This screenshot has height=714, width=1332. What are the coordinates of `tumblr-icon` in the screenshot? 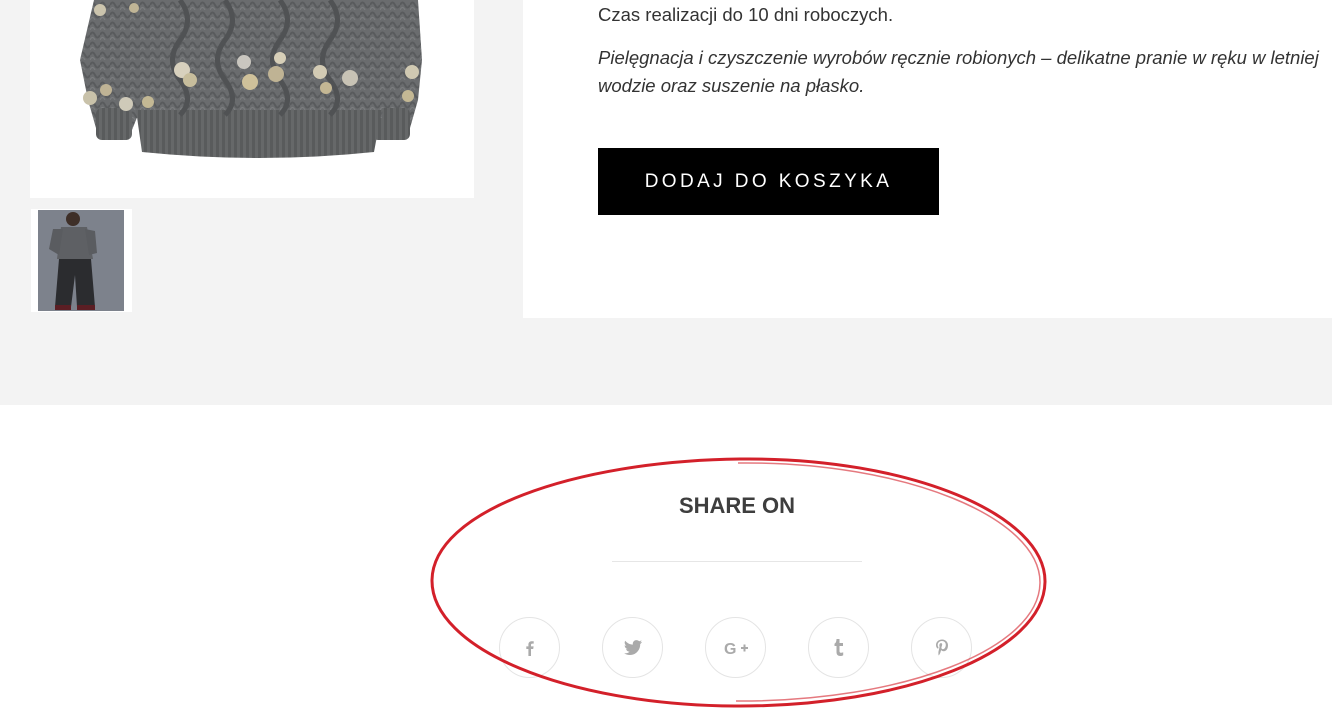 It's located at (838, 647).